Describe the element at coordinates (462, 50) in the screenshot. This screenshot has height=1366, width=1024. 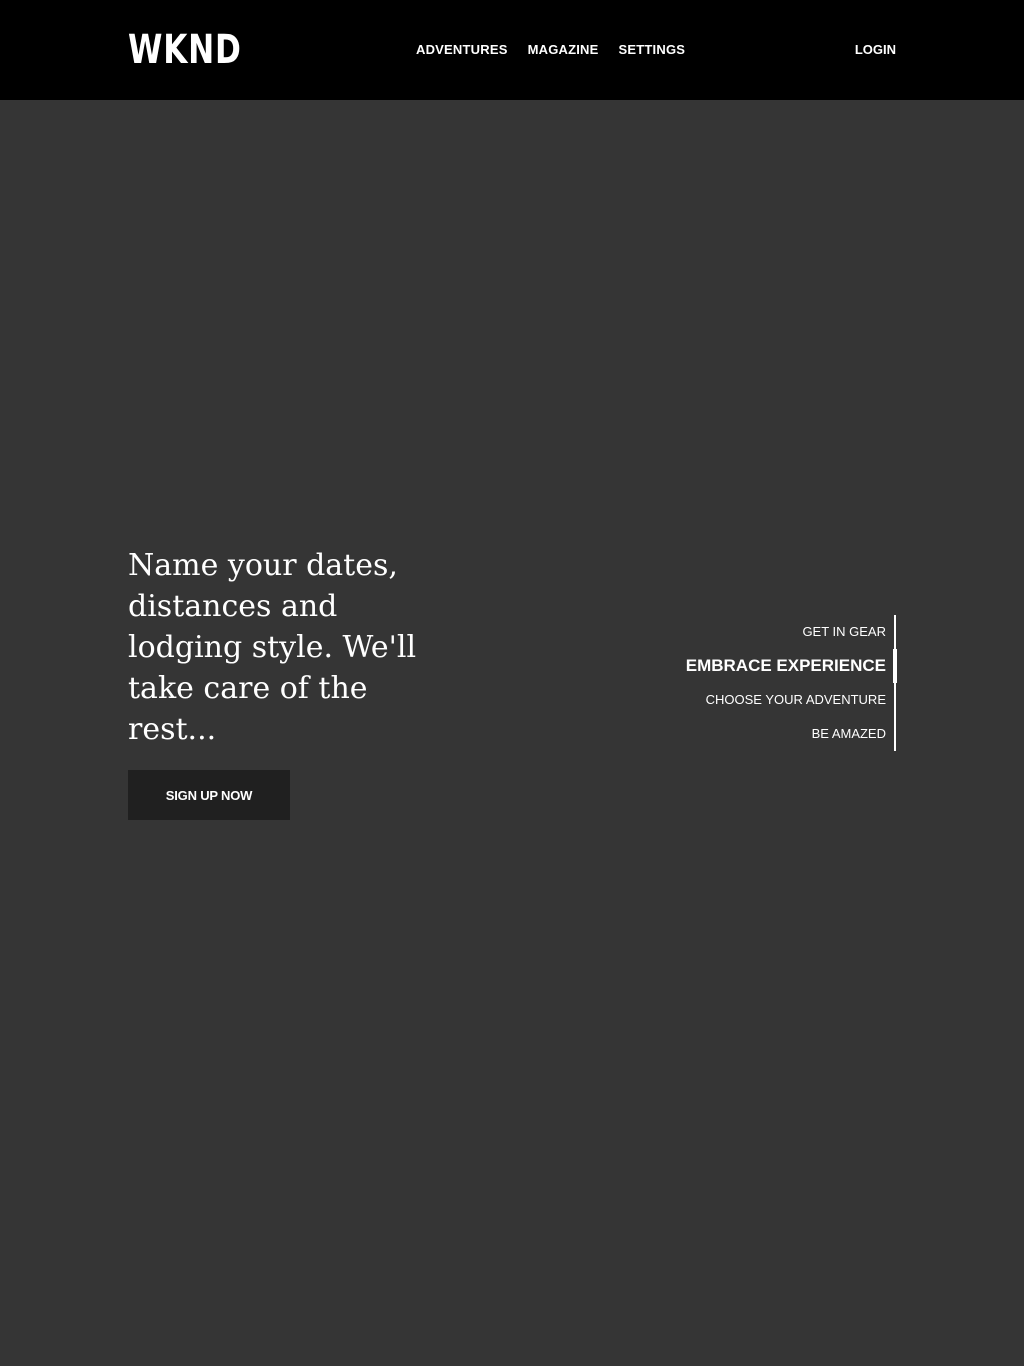
I see `nav-adventures-link: ADVENTURES` at that location.